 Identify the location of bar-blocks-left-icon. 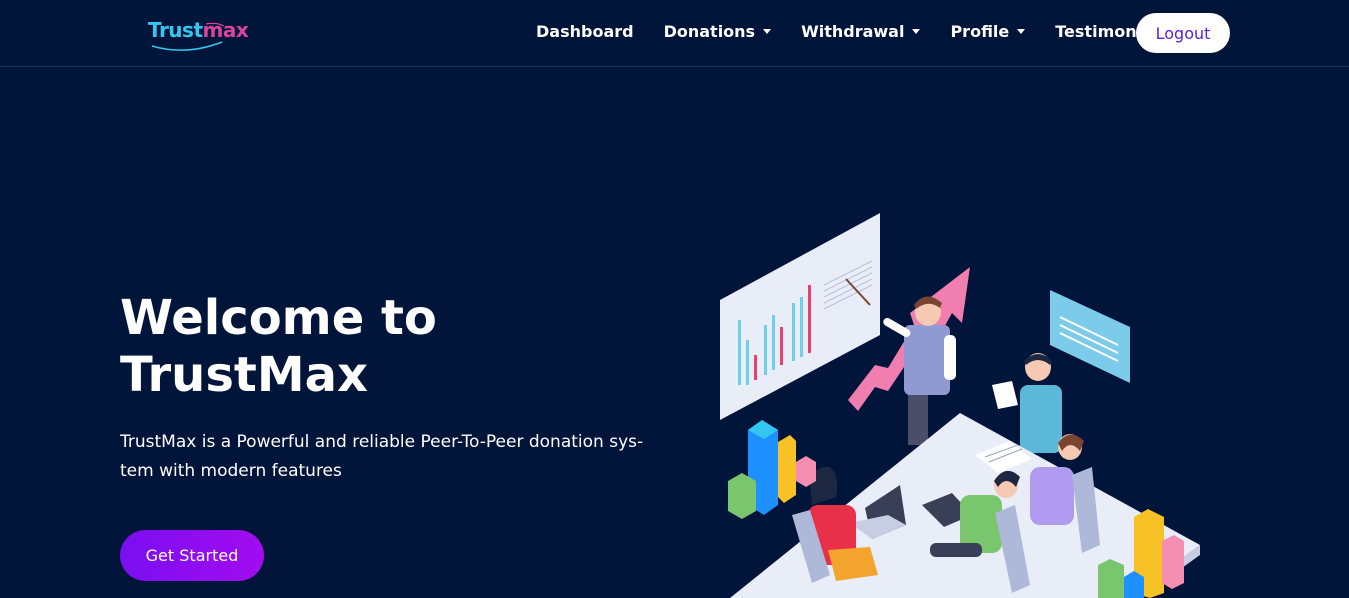
(772, 469).